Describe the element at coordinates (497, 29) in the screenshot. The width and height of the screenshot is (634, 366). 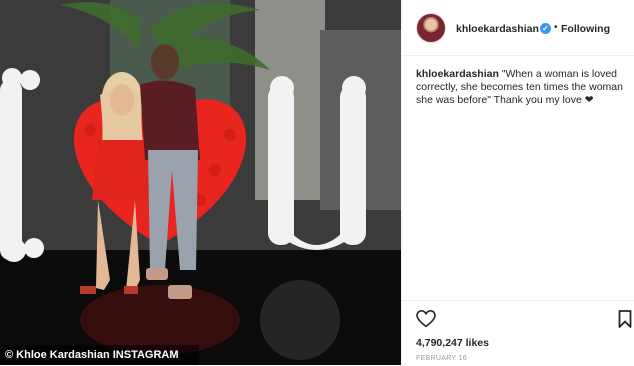
I see `header-username: khloekardashian` at that location.